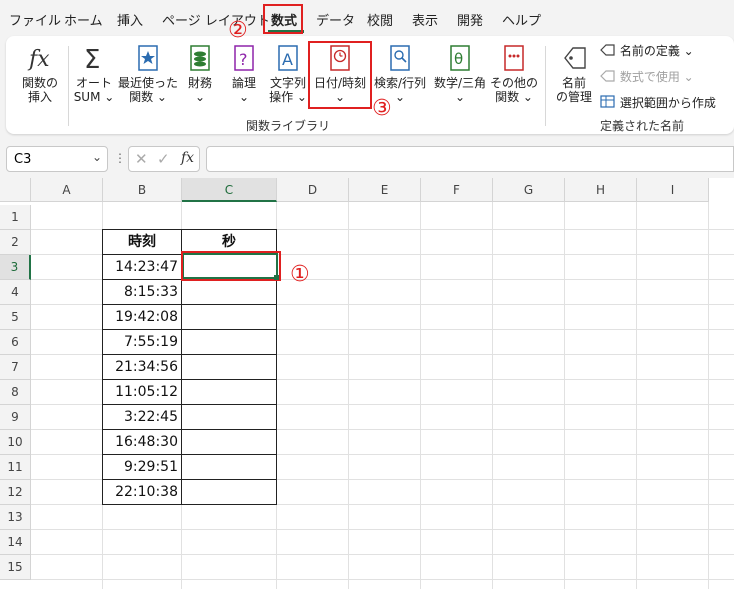 The width and height of the screenshot is (734, 589). What do you see at coordinates (15, 417) in the screenshot?
I see `row-header-9: 9` at bounding box center [15, 417].